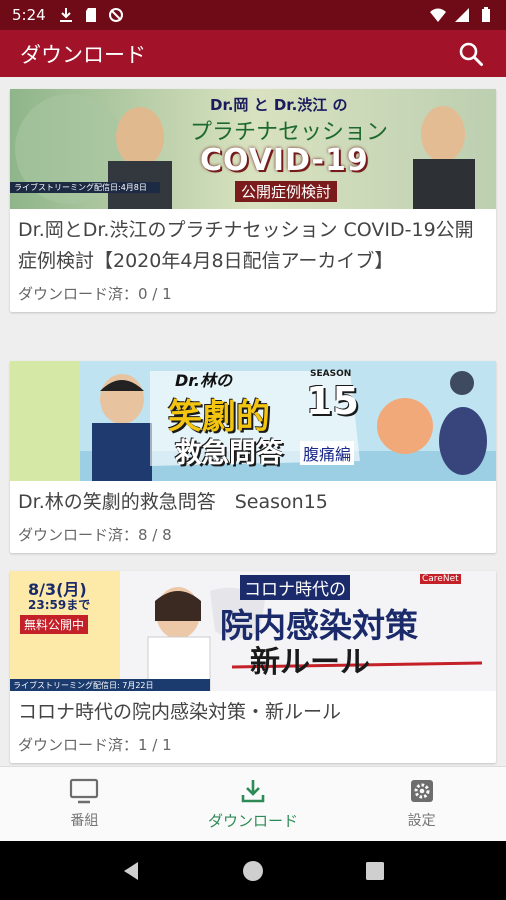 The width and height of the screenshot is (506, 900). I want to click on thumb-season-label: SEASON, so click(331, 374).